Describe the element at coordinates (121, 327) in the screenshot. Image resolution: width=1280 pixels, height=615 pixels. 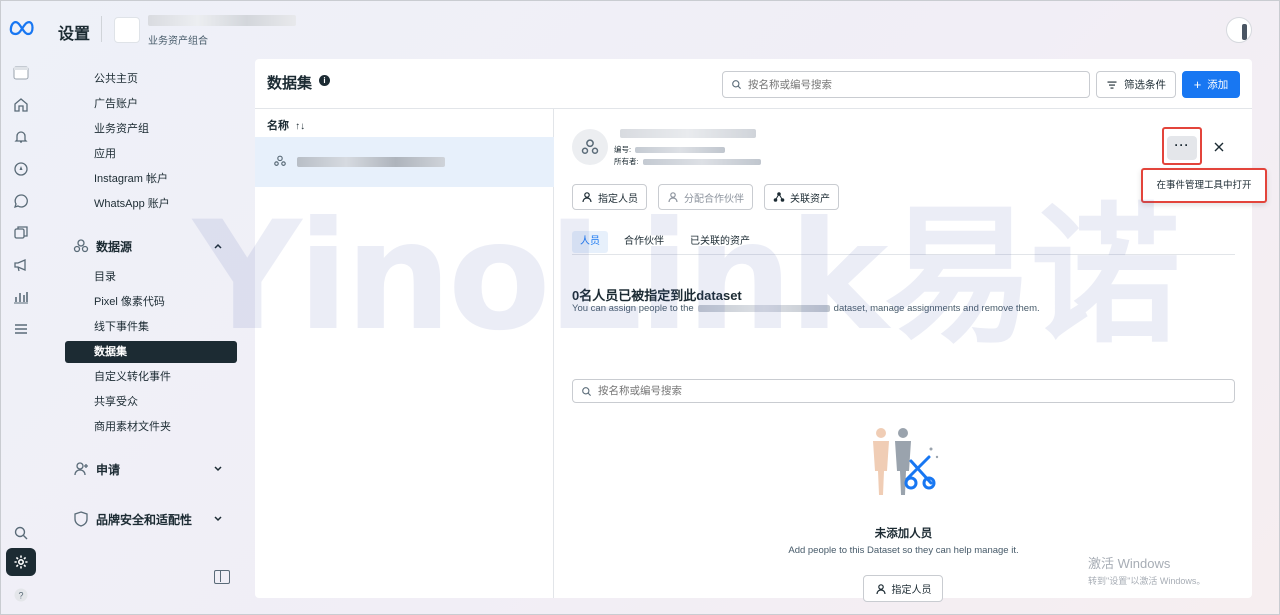
I see `nav-item-offline-events: 线下事件集` at that location.